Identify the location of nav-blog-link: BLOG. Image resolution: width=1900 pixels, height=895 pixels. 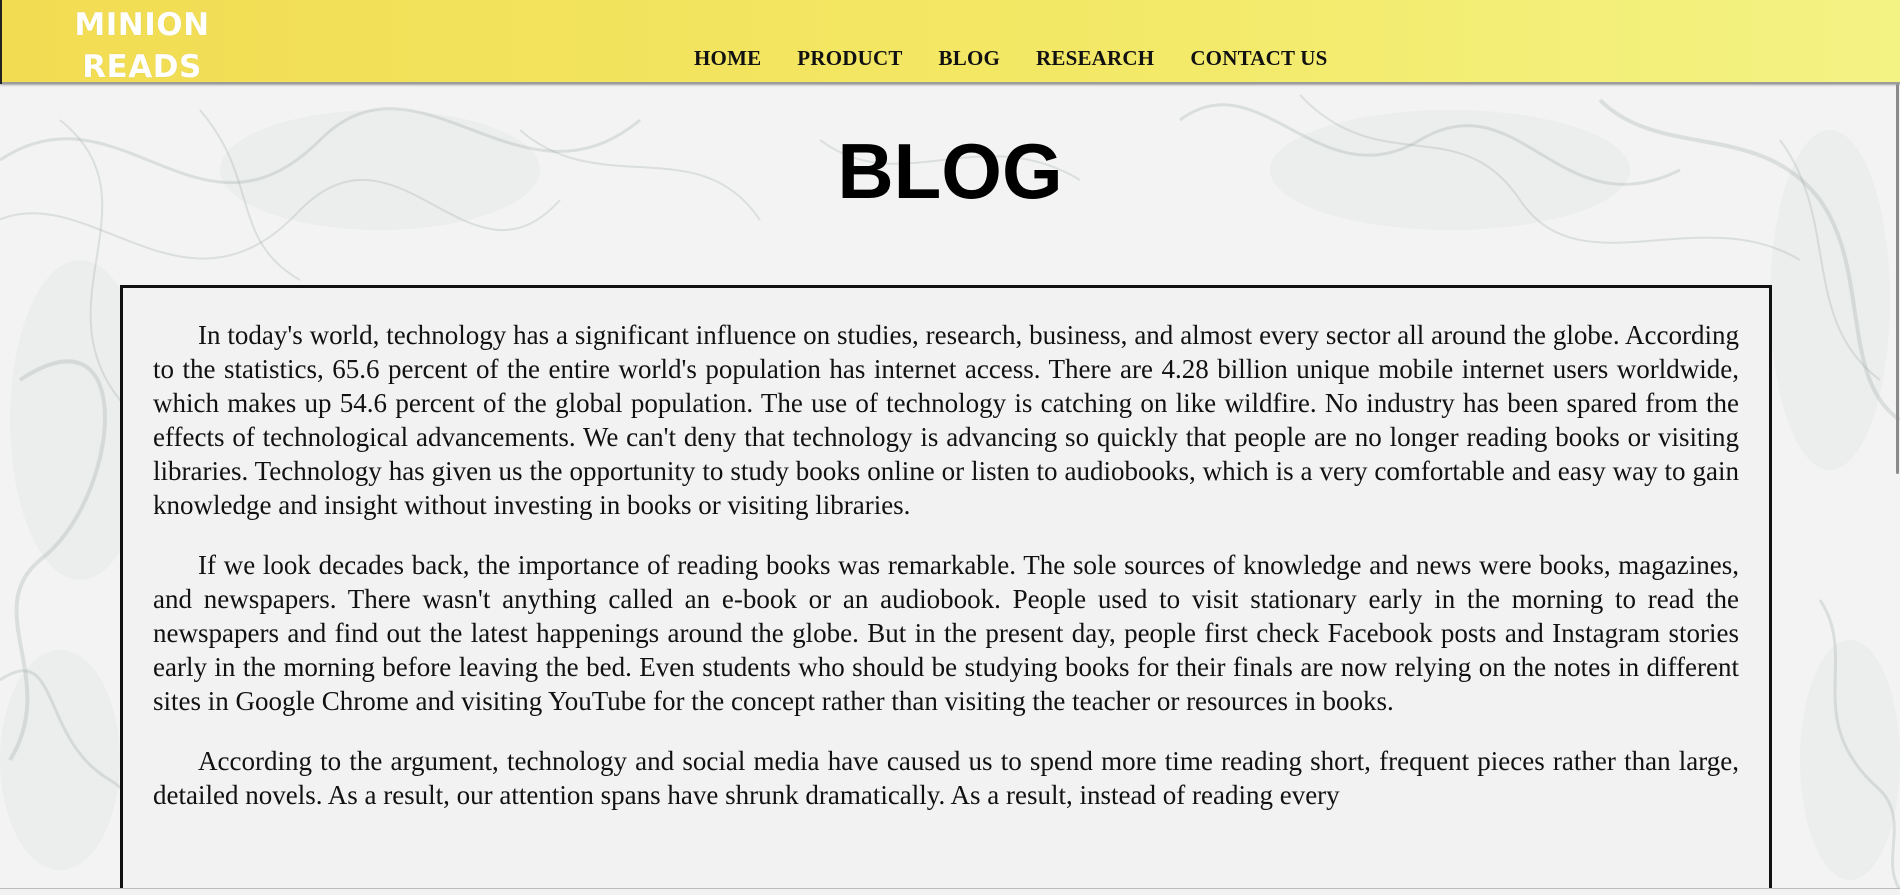
(969, 58).